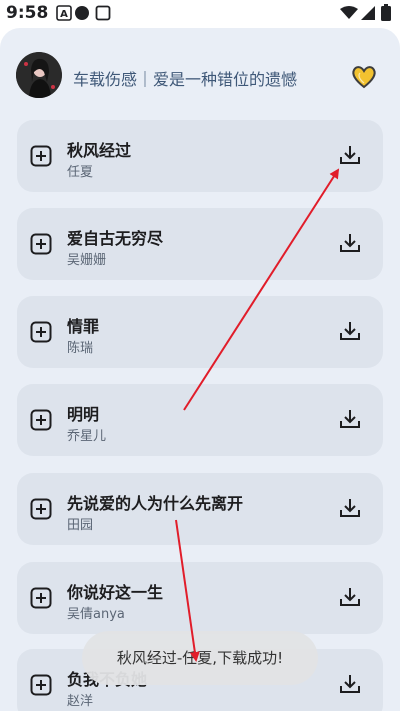  Describe the element at coordinates (368, 13) in the screenshot. I see `signal-icon` at that location.